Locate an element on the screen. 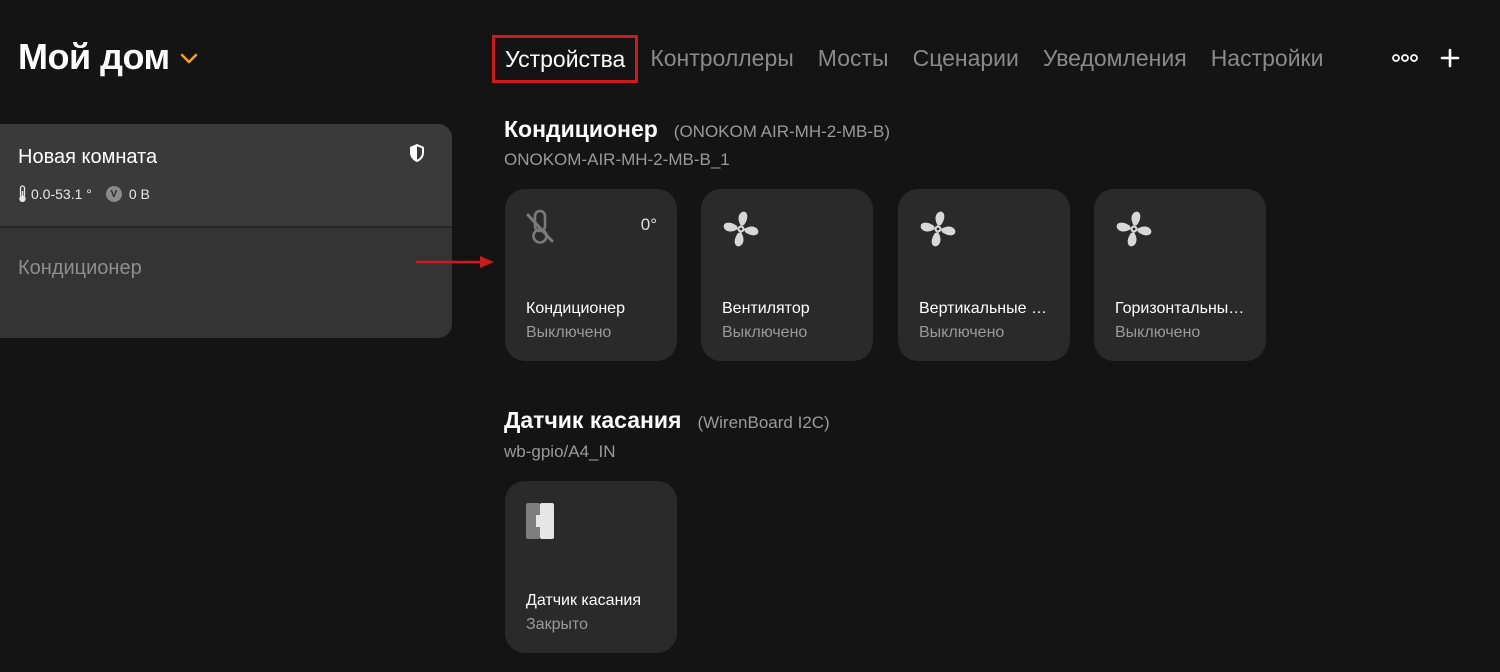 Image resolution: width=1500 pixels, height=672 pixels. plus-icon is located at coordinates (1450, 58).